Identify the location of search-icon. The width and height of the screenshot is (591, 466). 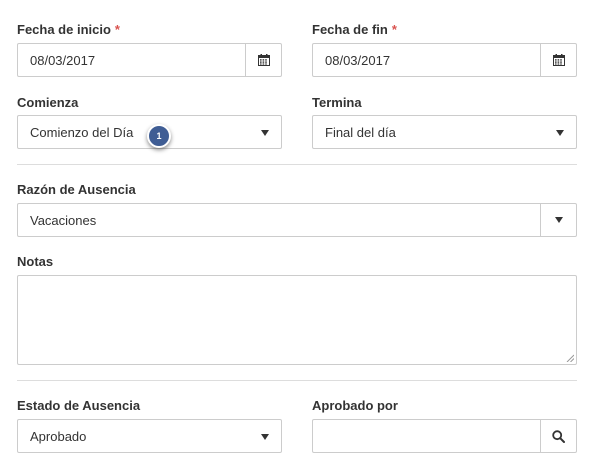
(558, 436).